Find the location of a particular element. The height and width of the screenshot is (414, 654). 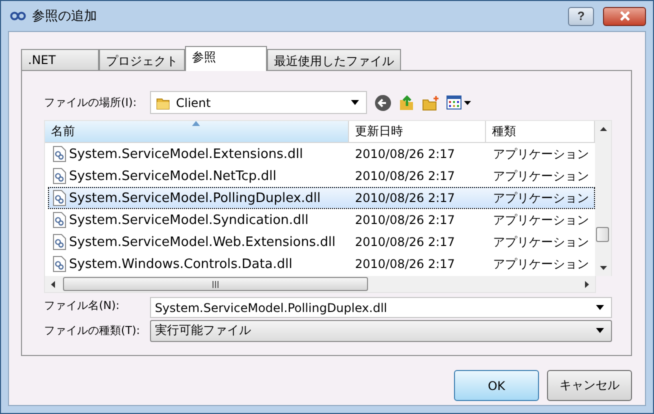

file-row: System.ServiceModel.Syndication.dll 2010/08/26 2:17 アプリケーション is located at coordinates (321, 220).